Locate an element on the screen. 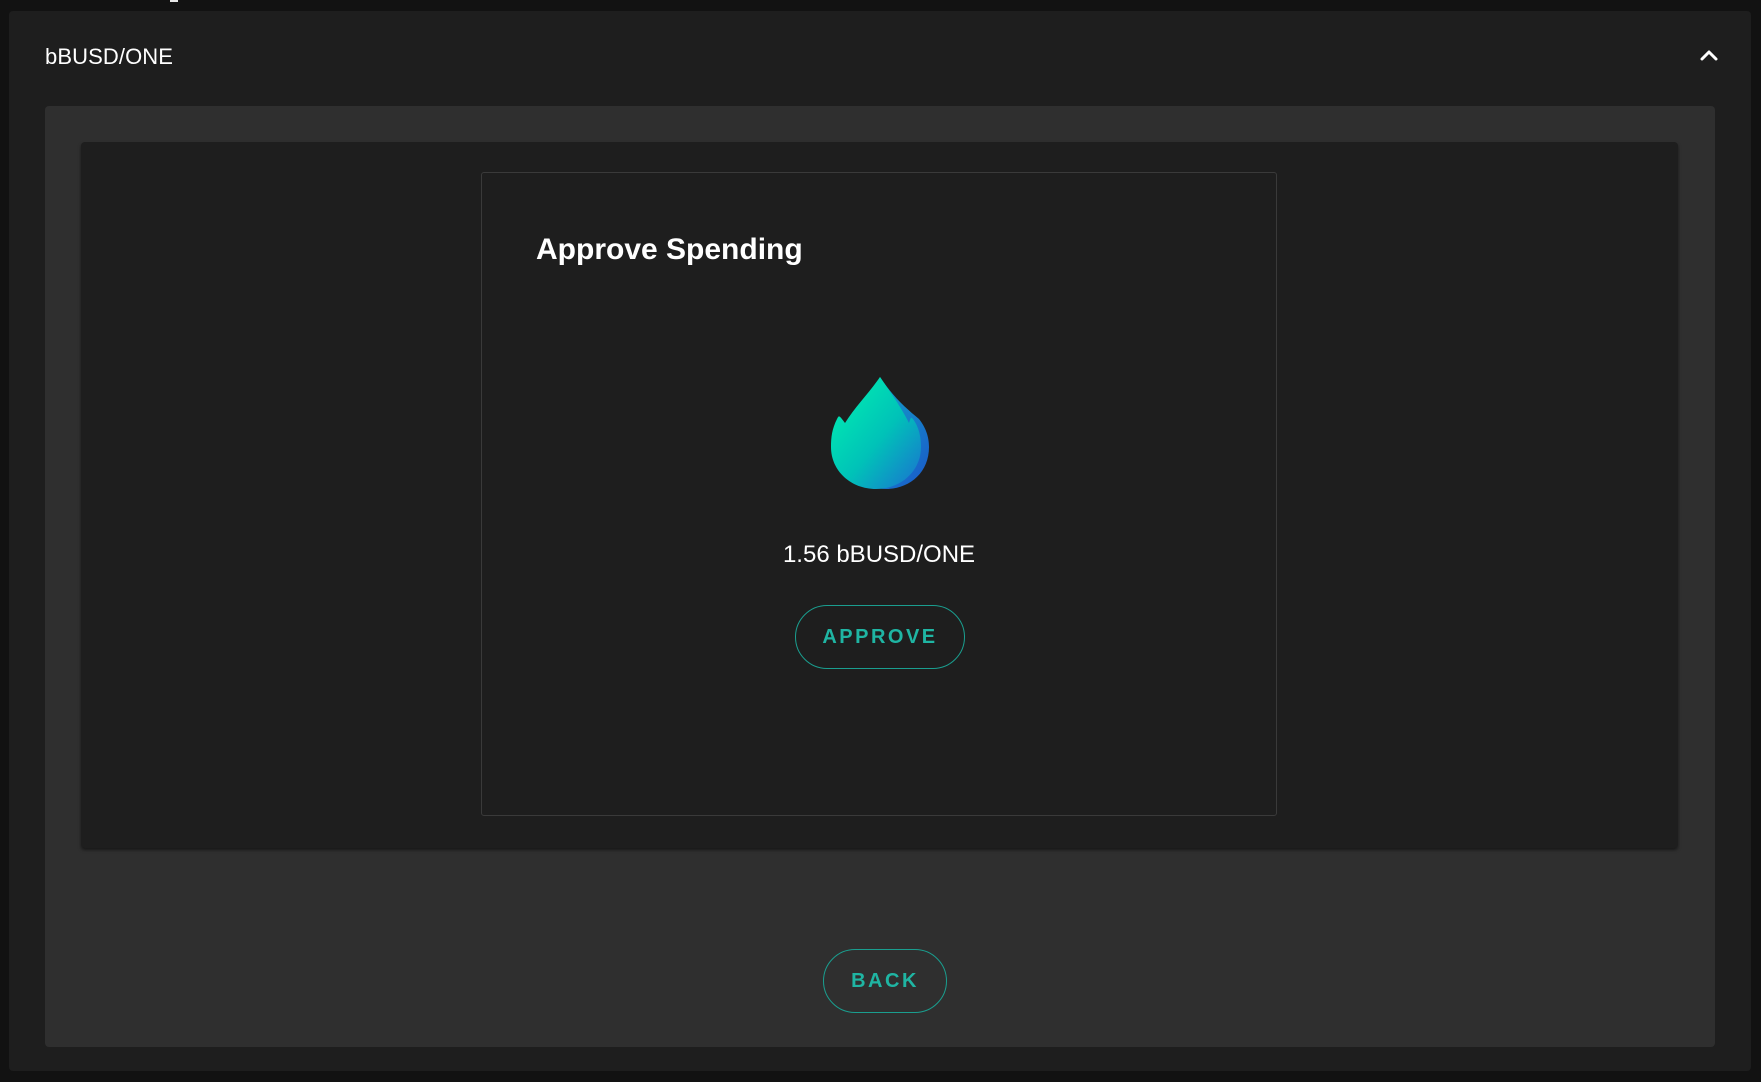  accordion-header: bBUSD/ONE is located at coordinates (880, 53).